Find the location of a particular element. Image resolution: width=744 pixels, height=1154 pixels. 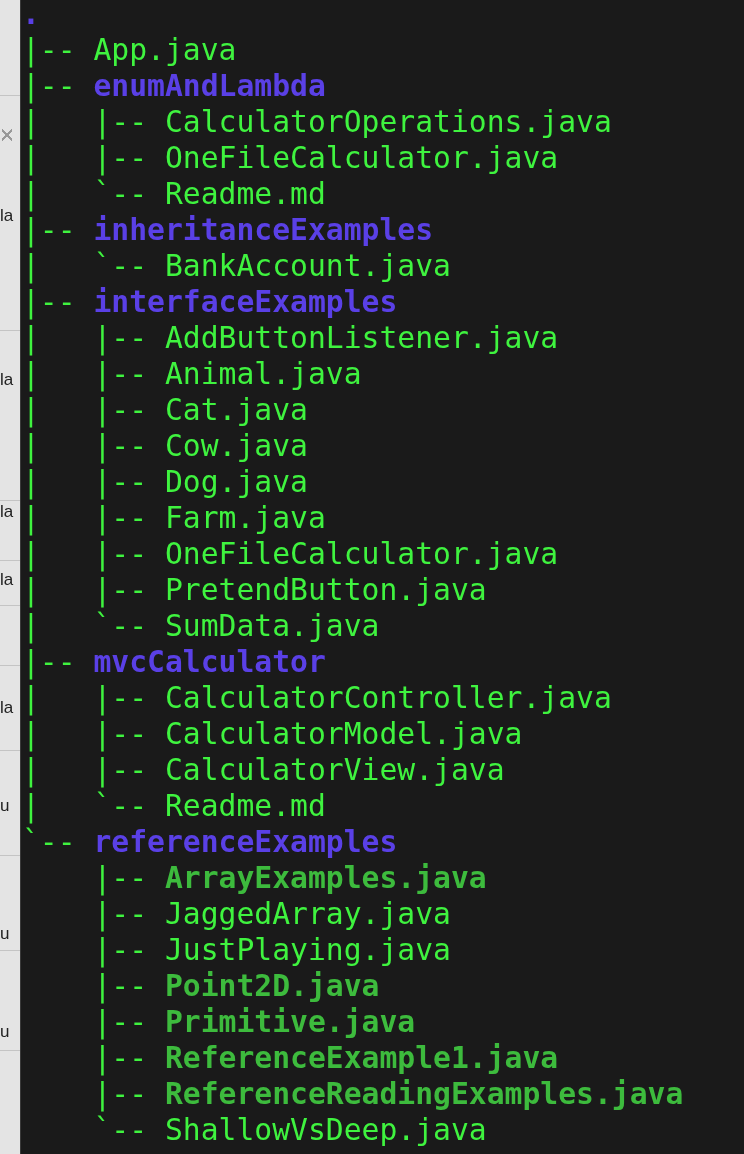

folder-name: interfaceExamples is located at coordinates (245, 301).